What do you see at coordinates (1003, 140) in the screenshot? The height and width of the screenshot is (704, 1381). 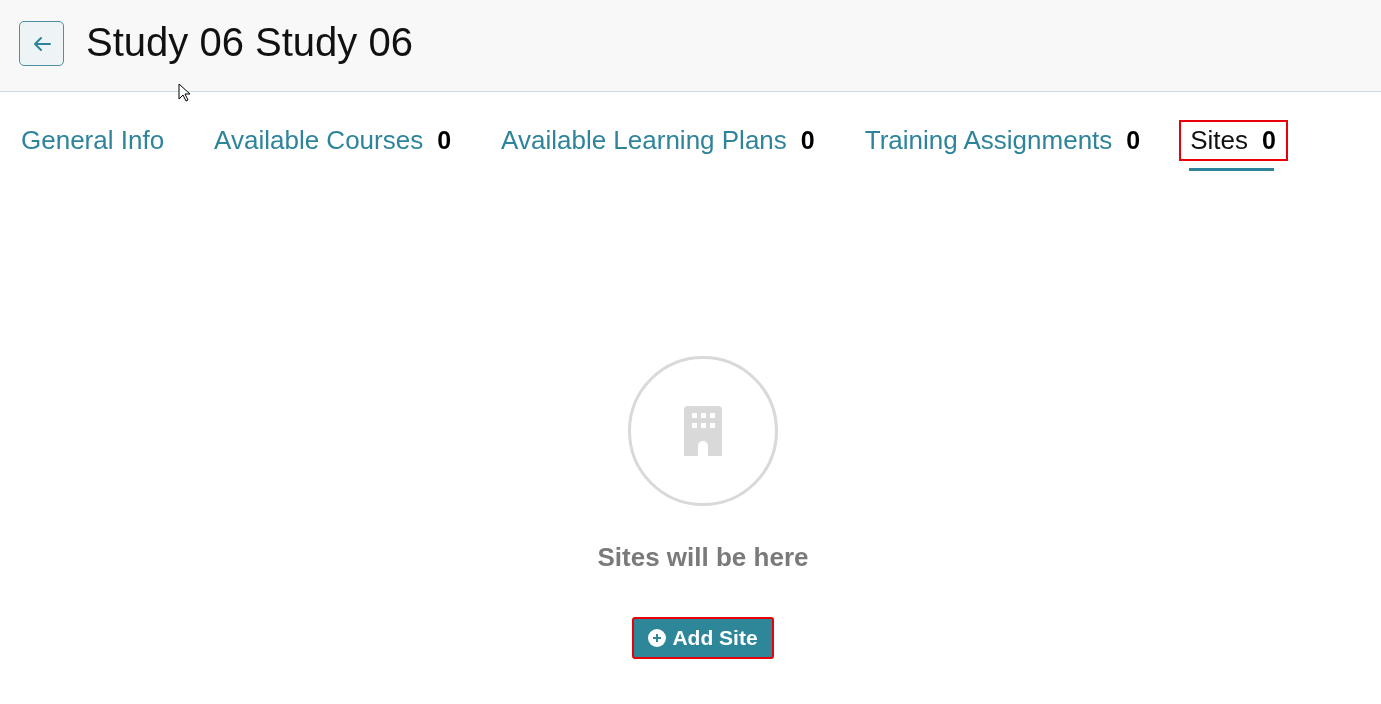 I see `tab: Training Assignments 0` at bounding box center [1003, 140].